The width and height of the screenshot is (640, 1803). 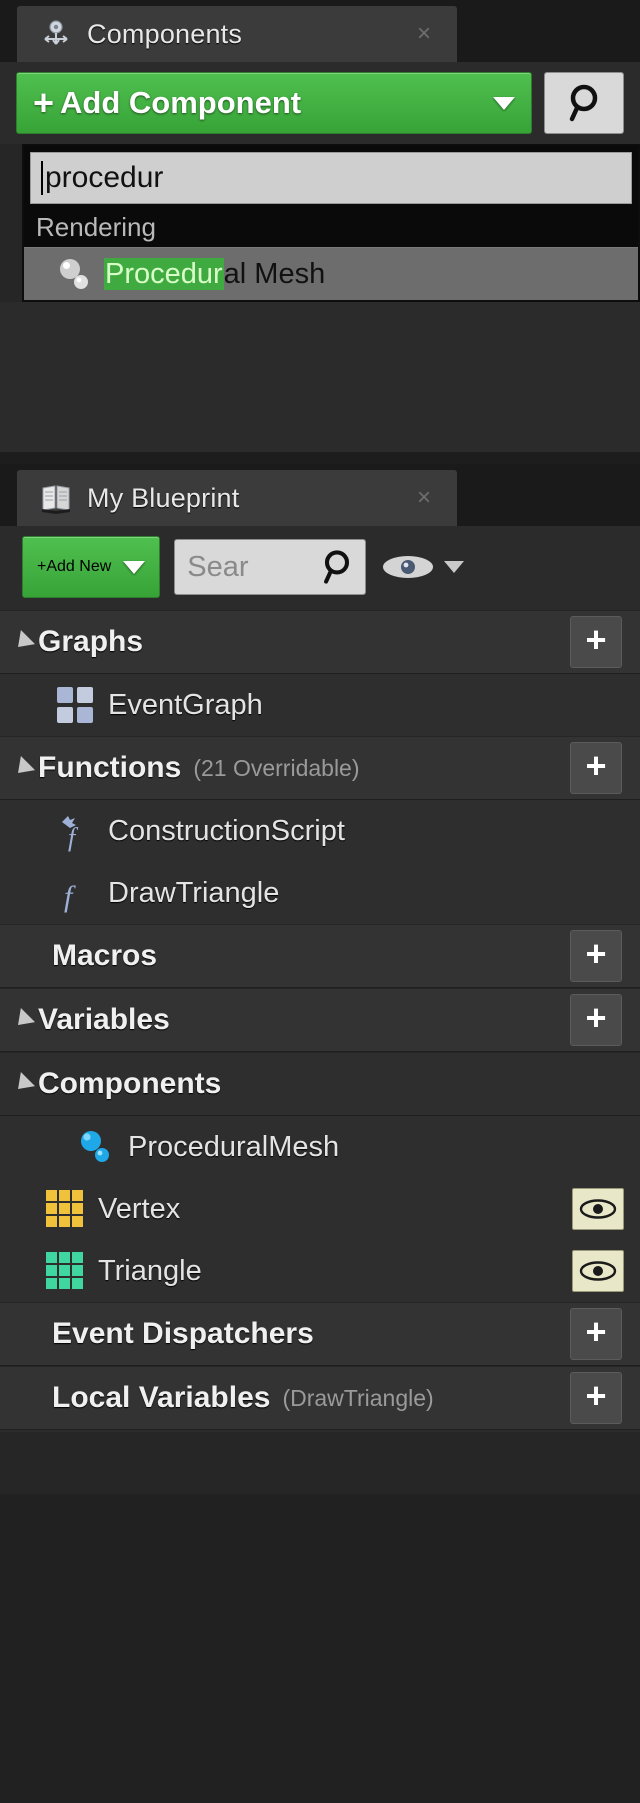 I want to click on add-component-label: Add Component, so click(x=181, y=102).